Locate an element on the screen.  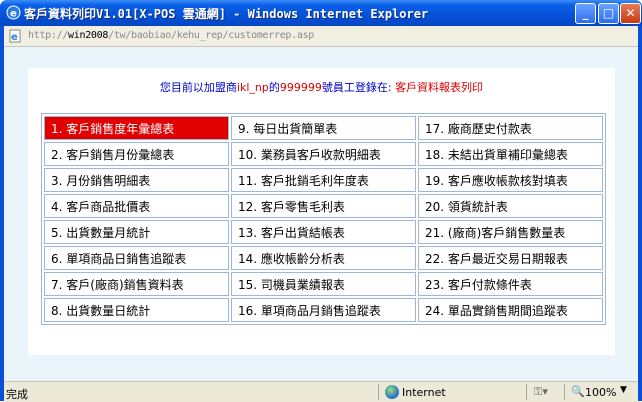
notice-company: ikl_np is located at coordinates (252, 87).